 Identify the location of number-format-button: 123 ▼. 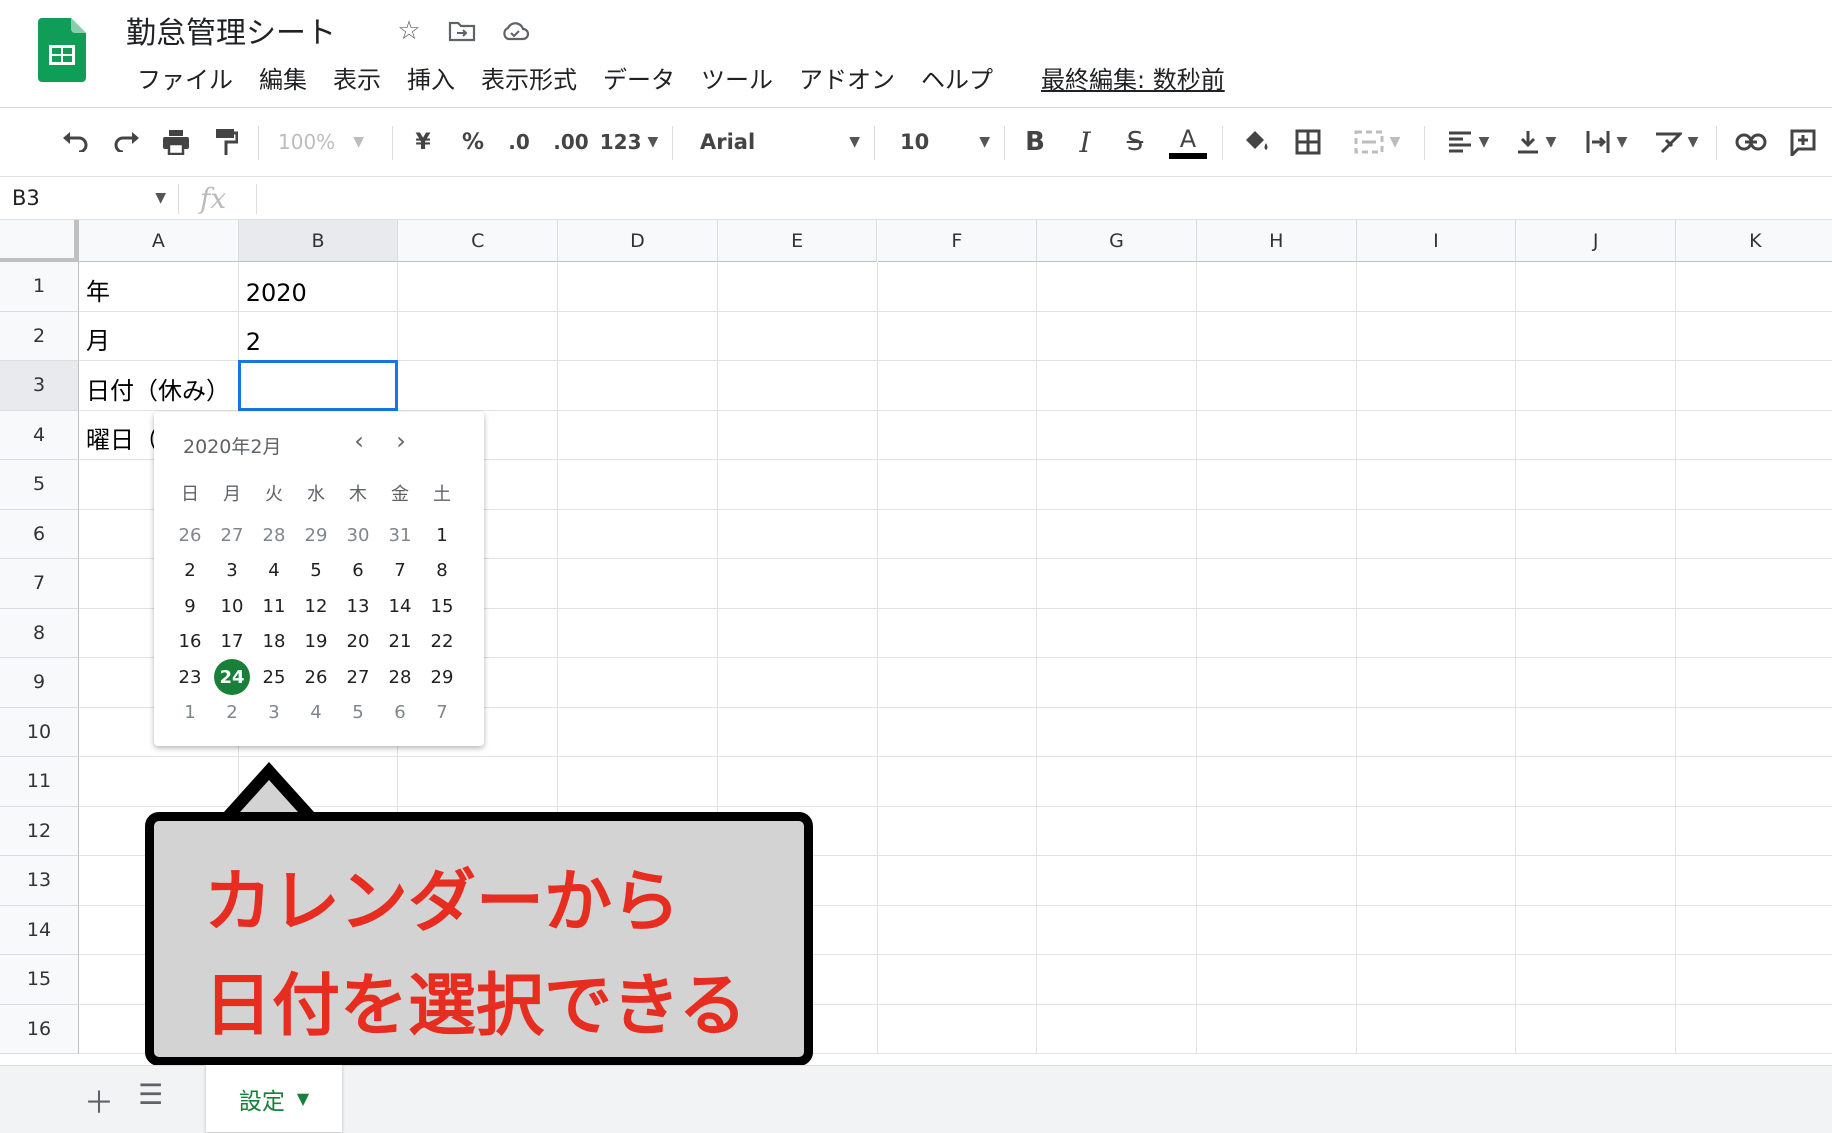
(629, 142).